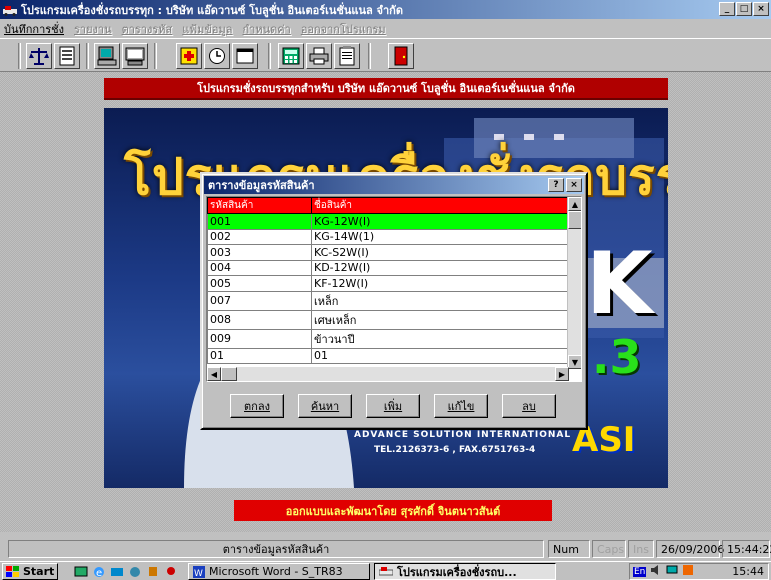 The width and height of the screenshot is (771, 580). I want to click on grid-header-row: รหัสสินค้า ชื่อสินค้า, so click(388, 205).